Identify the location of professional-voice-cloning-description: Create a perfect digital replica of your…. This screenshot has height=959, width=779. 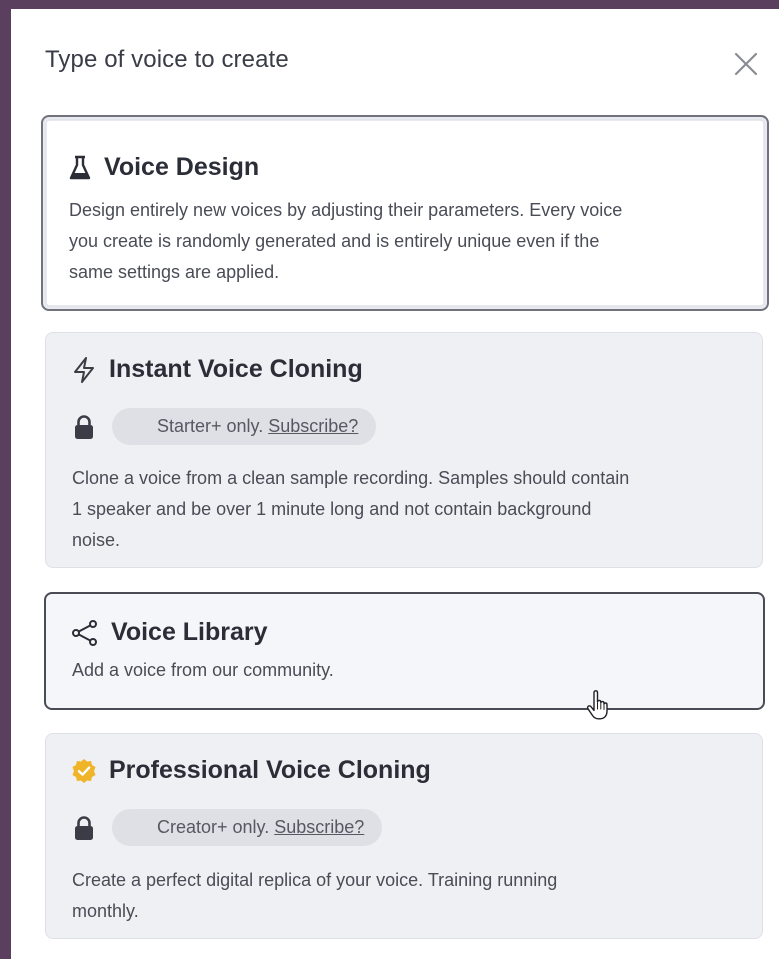
(315, 895).